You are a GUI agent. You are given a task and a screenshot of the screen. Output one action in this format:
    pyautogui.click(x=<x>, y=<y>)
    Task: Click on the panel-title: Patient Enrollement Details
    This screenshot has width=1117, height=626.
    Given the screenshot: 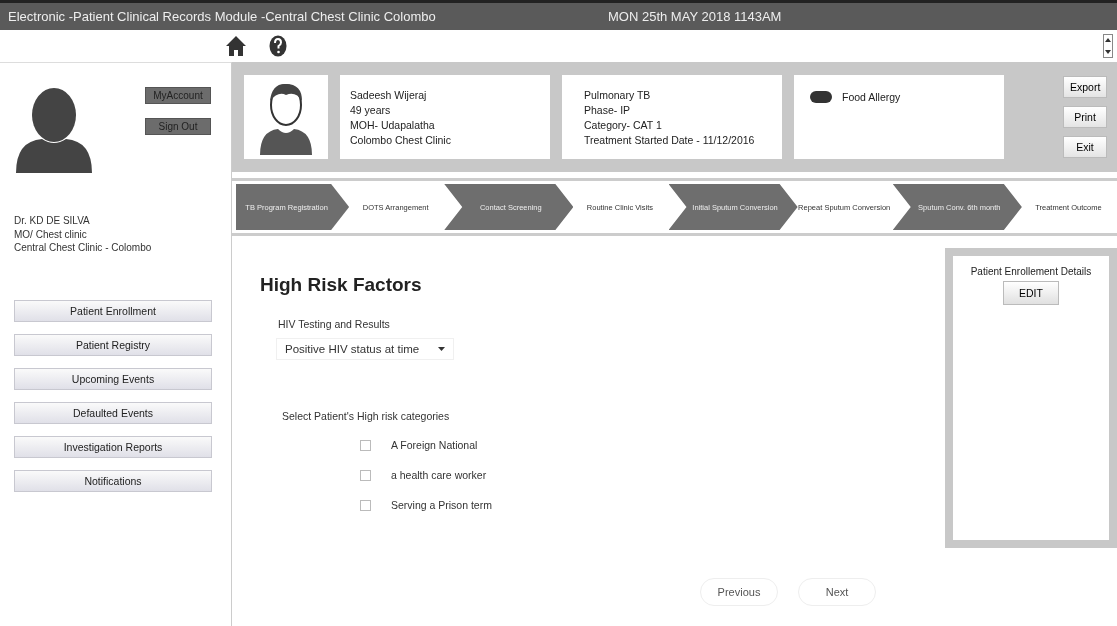 What is the action you would take?
    pyautogui.click(x=1031, y=271)
    